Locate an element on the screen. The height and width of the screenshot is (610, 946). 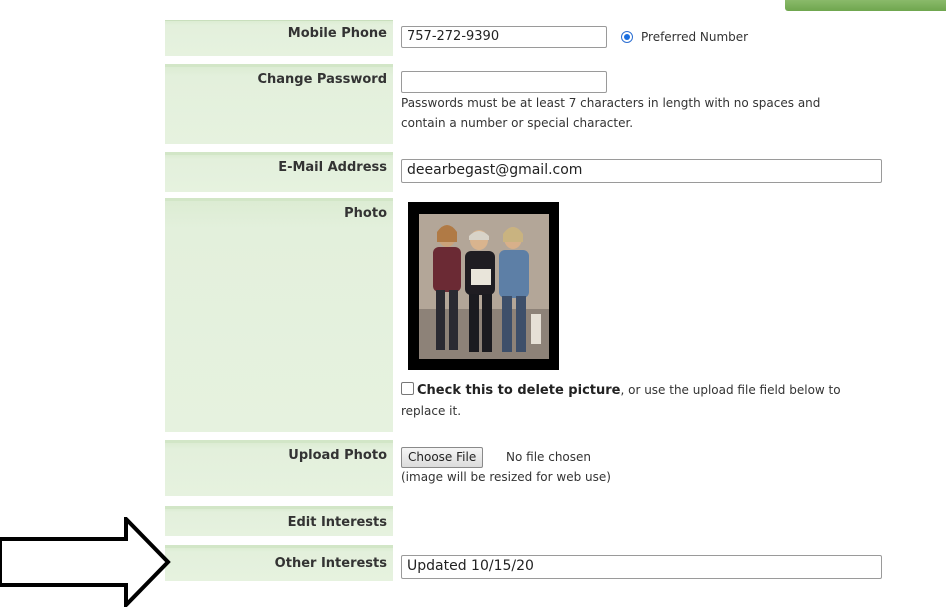
edit-interests-label: Edit Interests is located at coordinates (279, 521).